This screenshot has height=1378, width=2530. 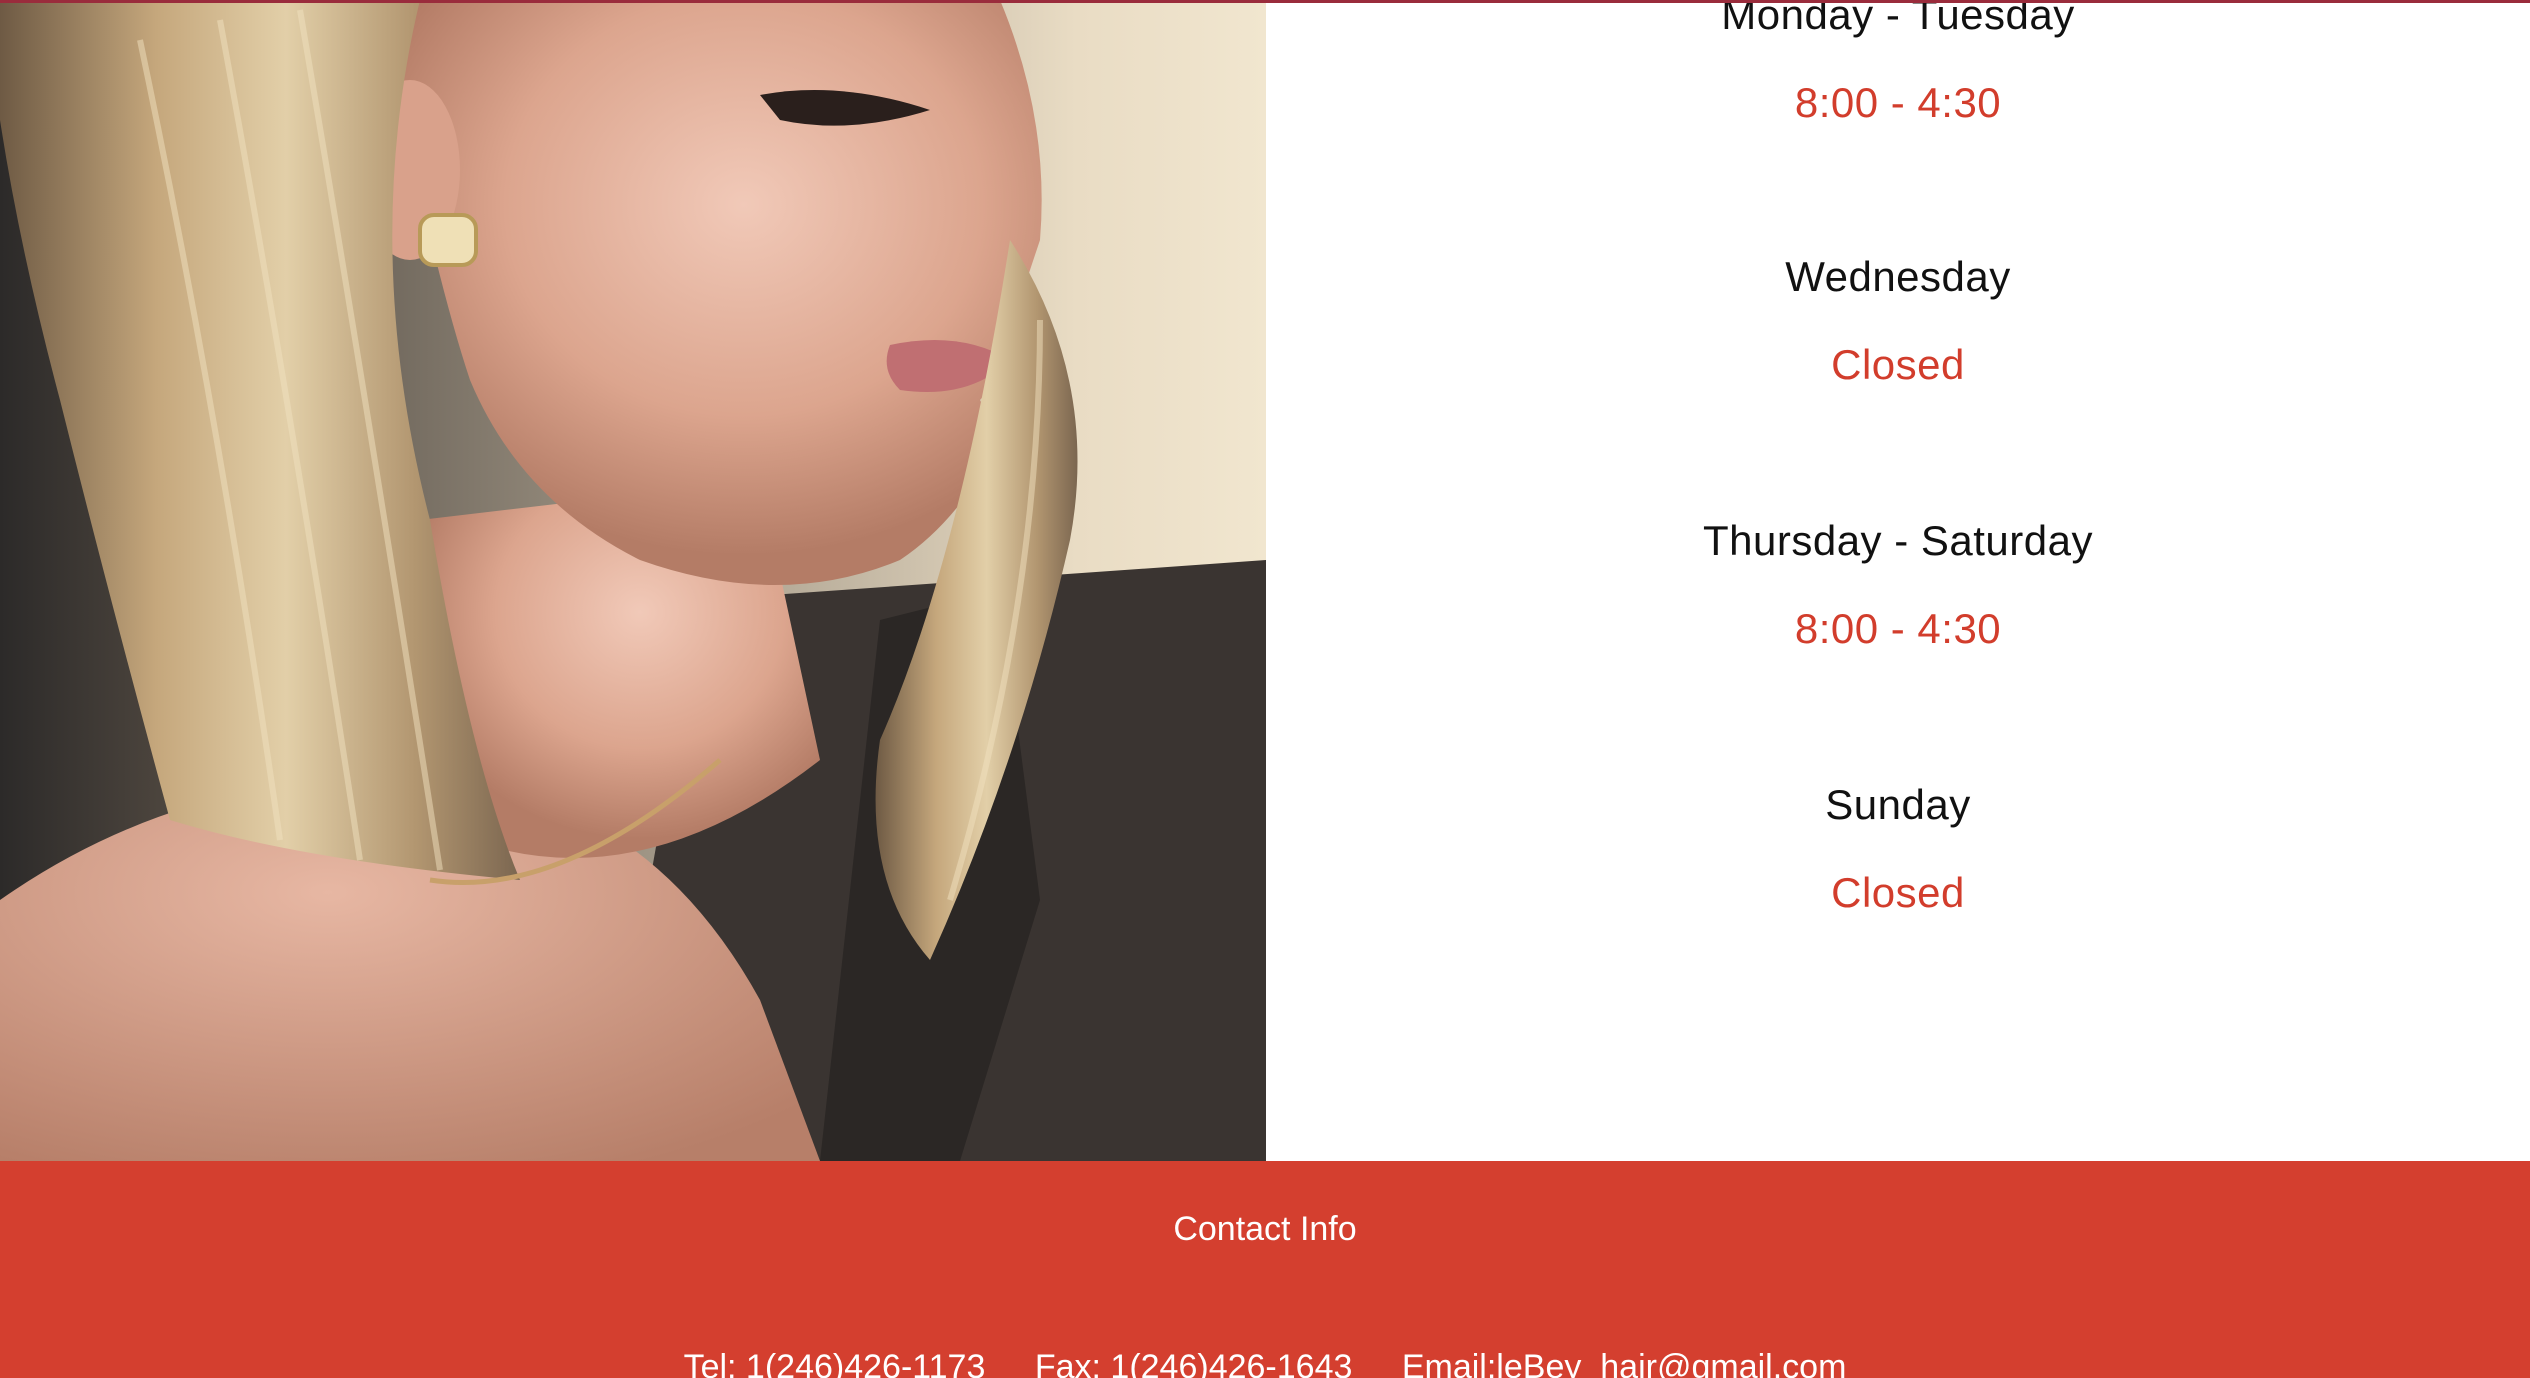 What do you see at coordinates (1898, 321) in the screenshot?
I see `hours-wednesday: Wednesday Closed` at bounding box center [1898, 321].